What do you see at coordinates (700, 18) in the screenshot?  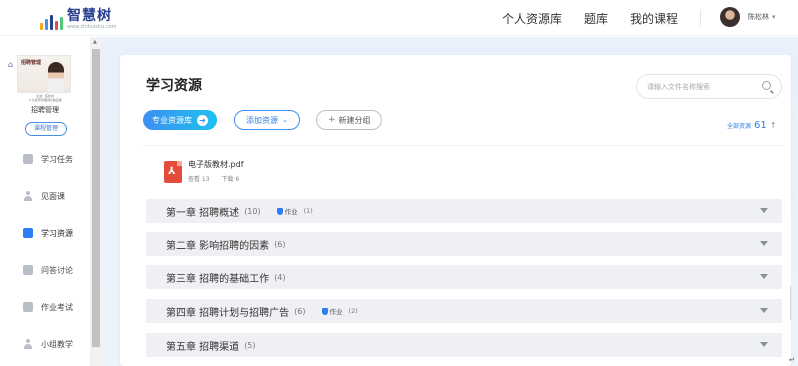 I see `nav-divider` at bounding box center [700, 18].